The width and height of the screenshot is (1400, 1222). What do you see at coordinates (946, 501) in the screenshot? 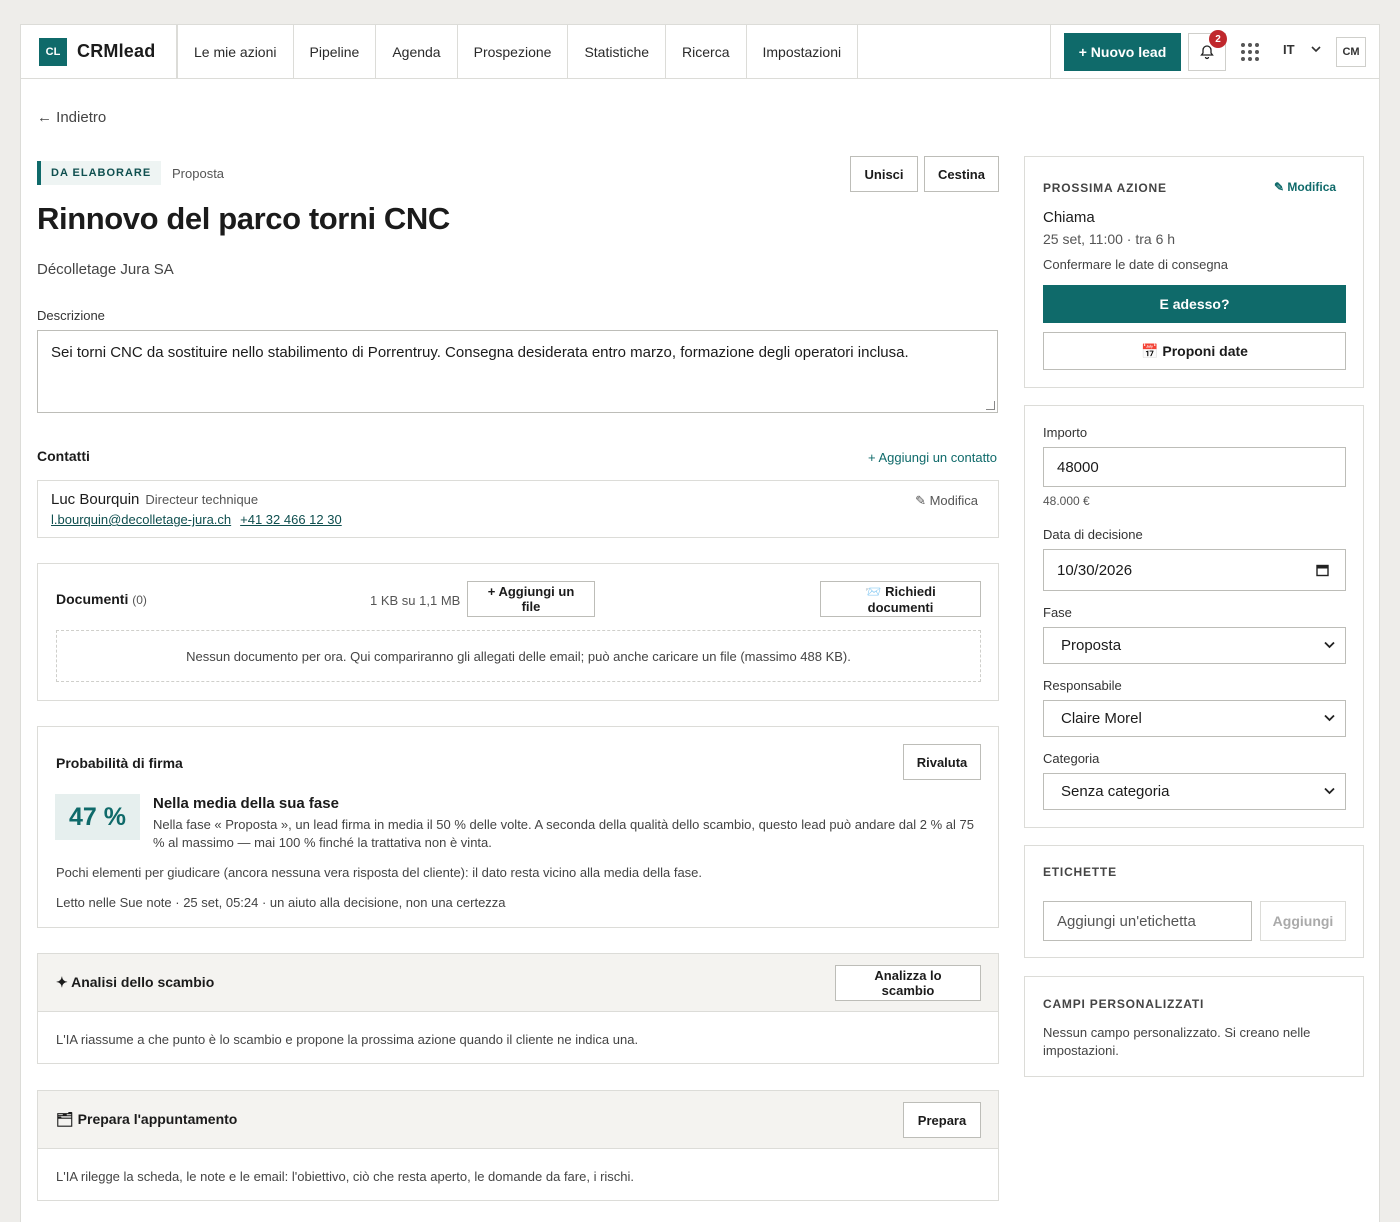
I see `edit-contact-link: ✎ Modifica` at bounding box center [946, 501].